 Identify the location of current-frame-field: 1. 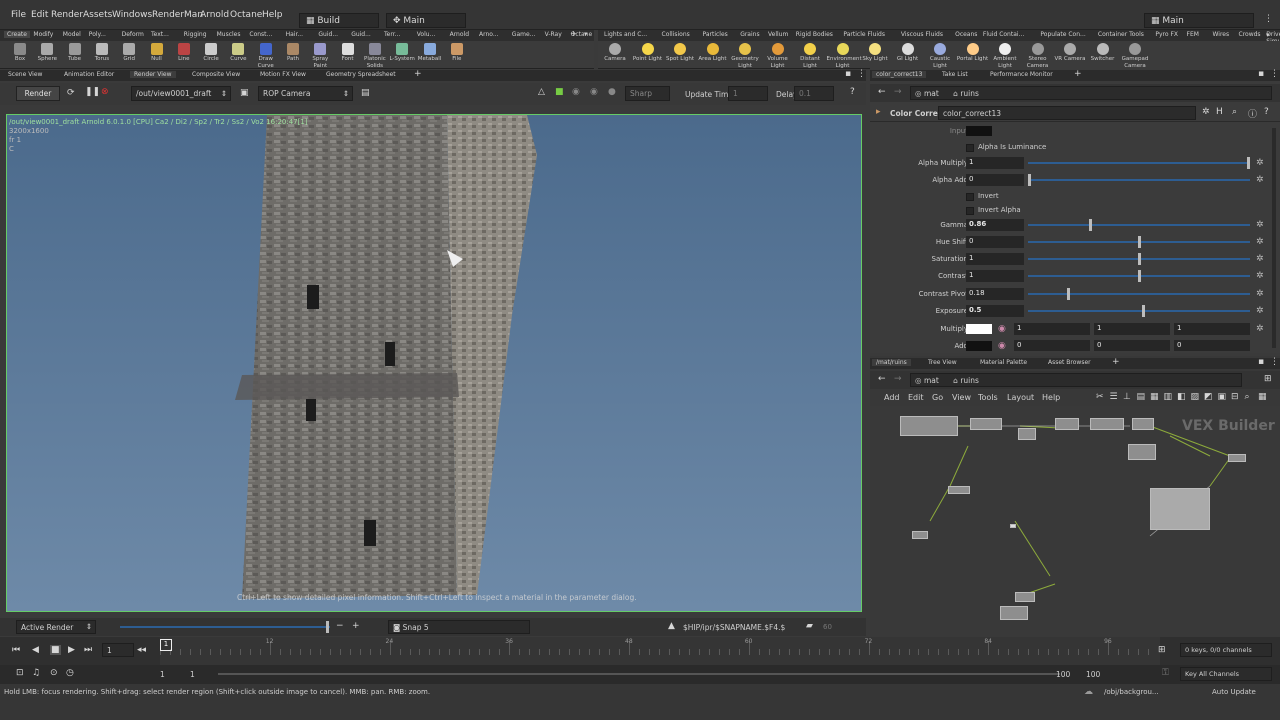
(118, 650).